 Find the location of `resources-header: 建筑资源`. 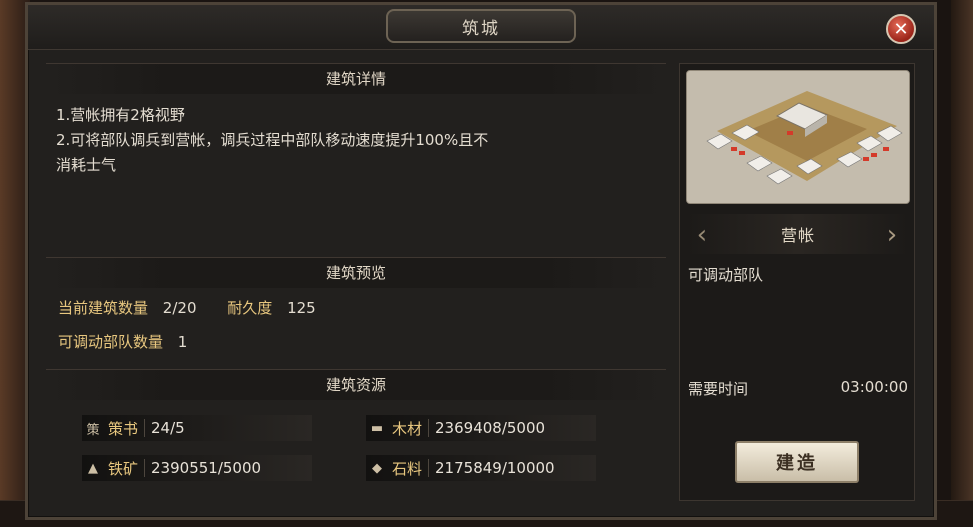

resources-header: 建筑资源 is located at coordinates (356, 384).